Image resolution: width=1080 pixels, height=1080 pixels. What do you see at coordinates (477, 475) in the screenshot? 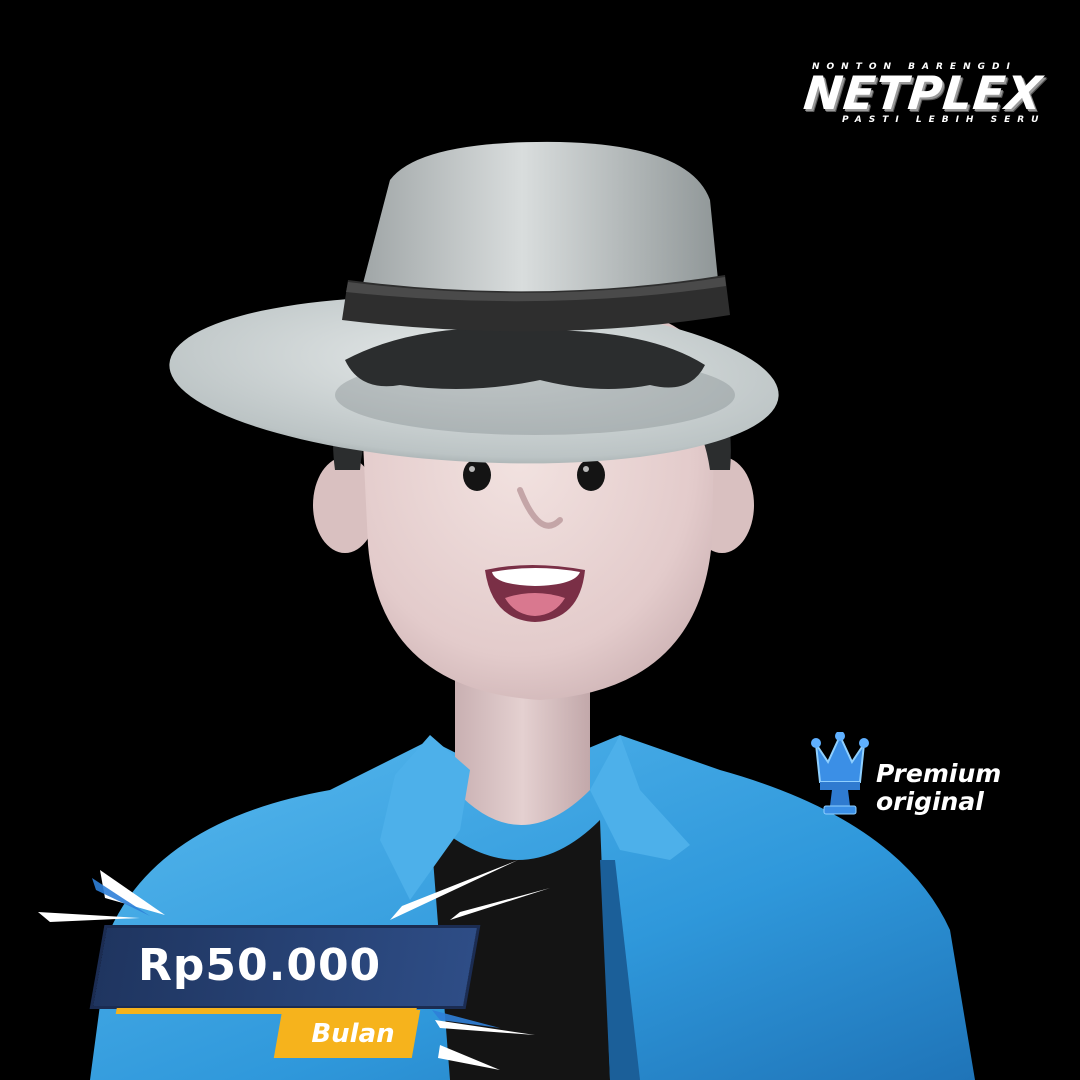
I see `eye-left` at bounding box center [477, 475].